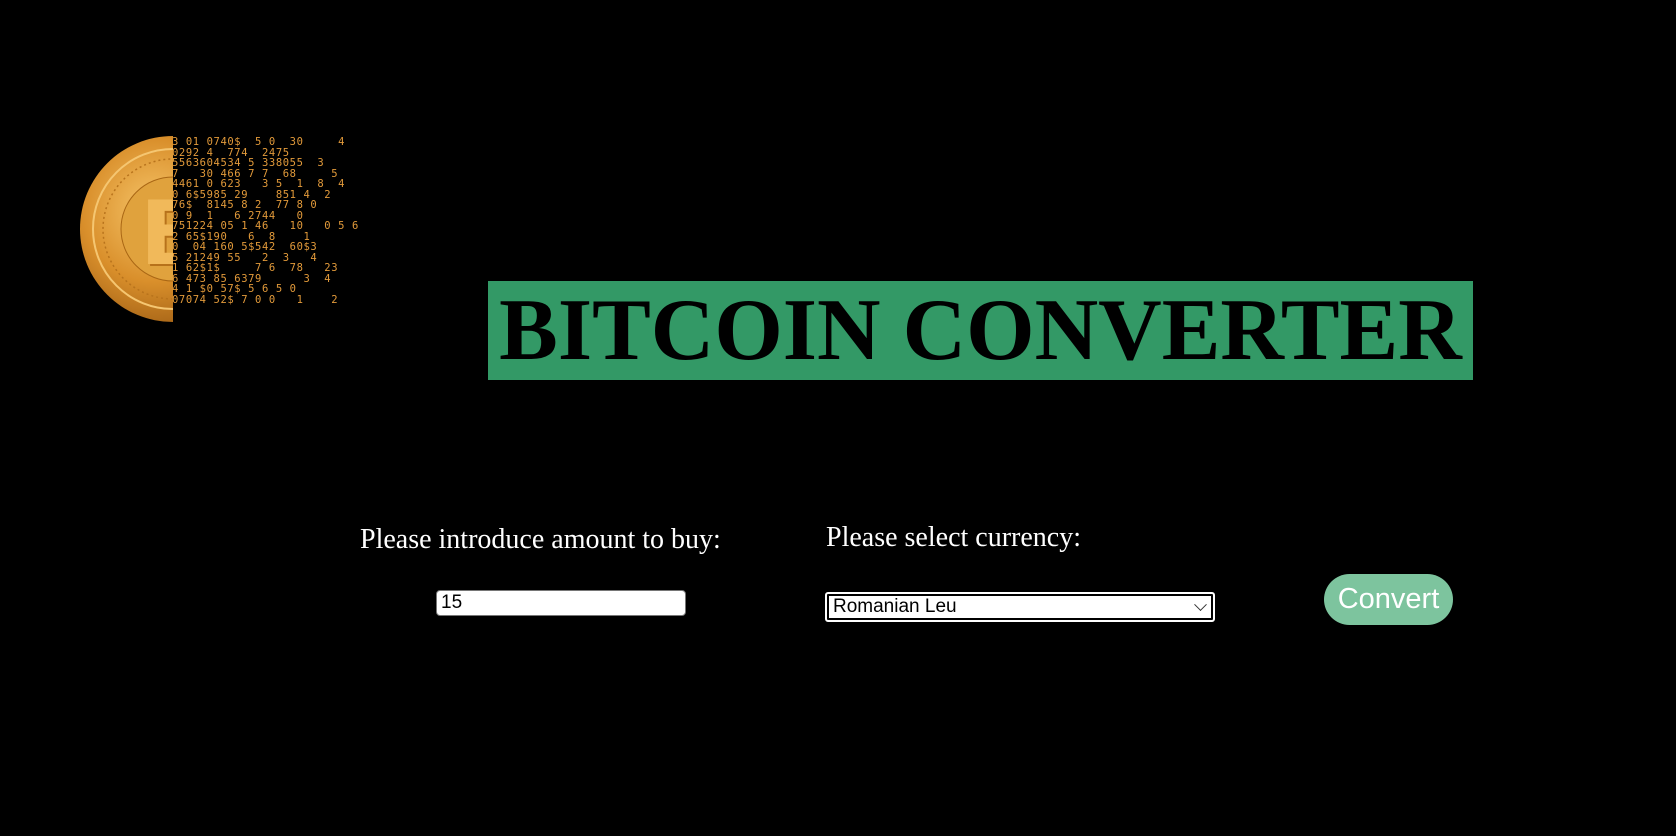 The width and height of the screenshot is (1676, 836). What do you see at coordinates (895, 606) in the screenshot?
I see `currency-selected-value: Romanian Leu` at bounding box center [895, 606].